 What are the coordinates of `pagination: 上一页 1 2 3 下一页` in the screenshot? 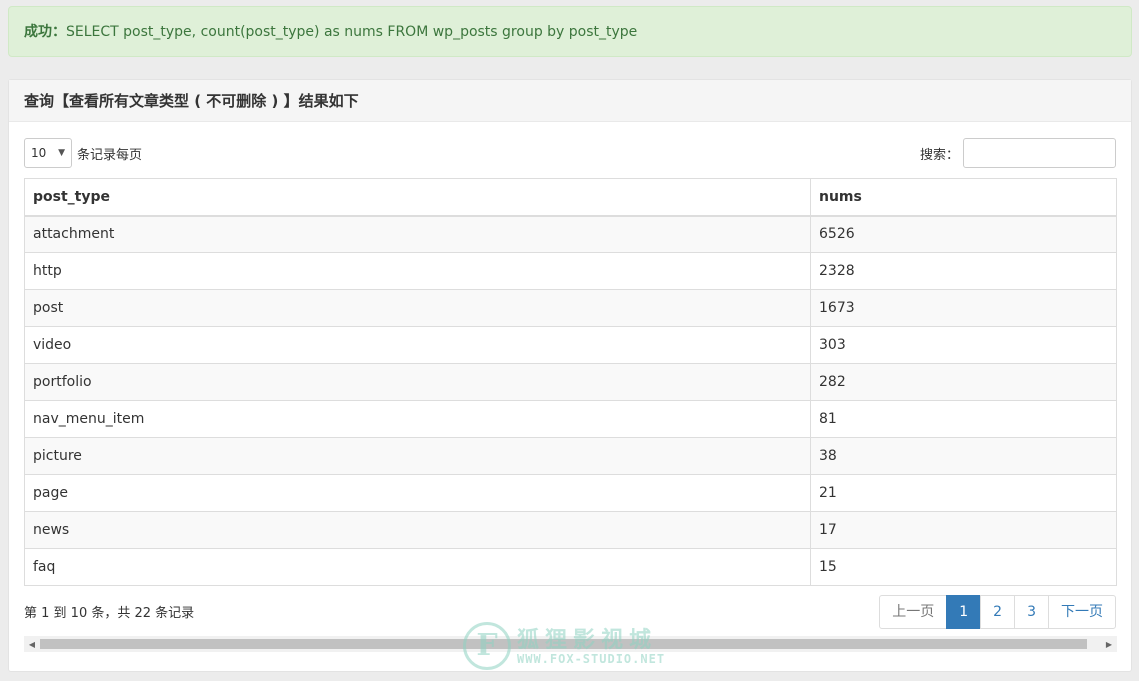 It's located at (997, 612).